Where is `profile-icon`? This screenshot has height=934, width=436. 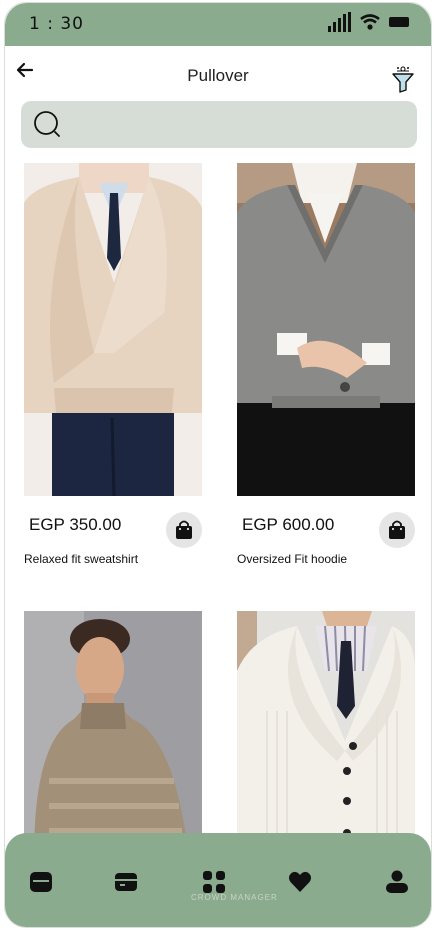
profile-icon is located at coordinates (397, 881).